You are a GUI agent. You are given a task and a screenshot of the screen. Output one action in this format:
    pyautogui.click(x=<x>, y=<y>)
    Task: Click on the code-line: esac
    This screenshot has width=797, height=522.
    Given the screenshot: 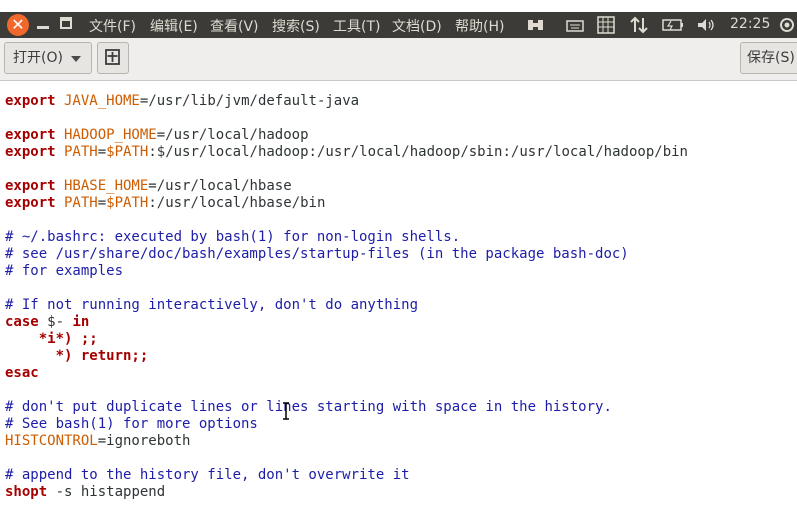 What is the action you would take?
    pyautogui.click(x=346, y=373)
    